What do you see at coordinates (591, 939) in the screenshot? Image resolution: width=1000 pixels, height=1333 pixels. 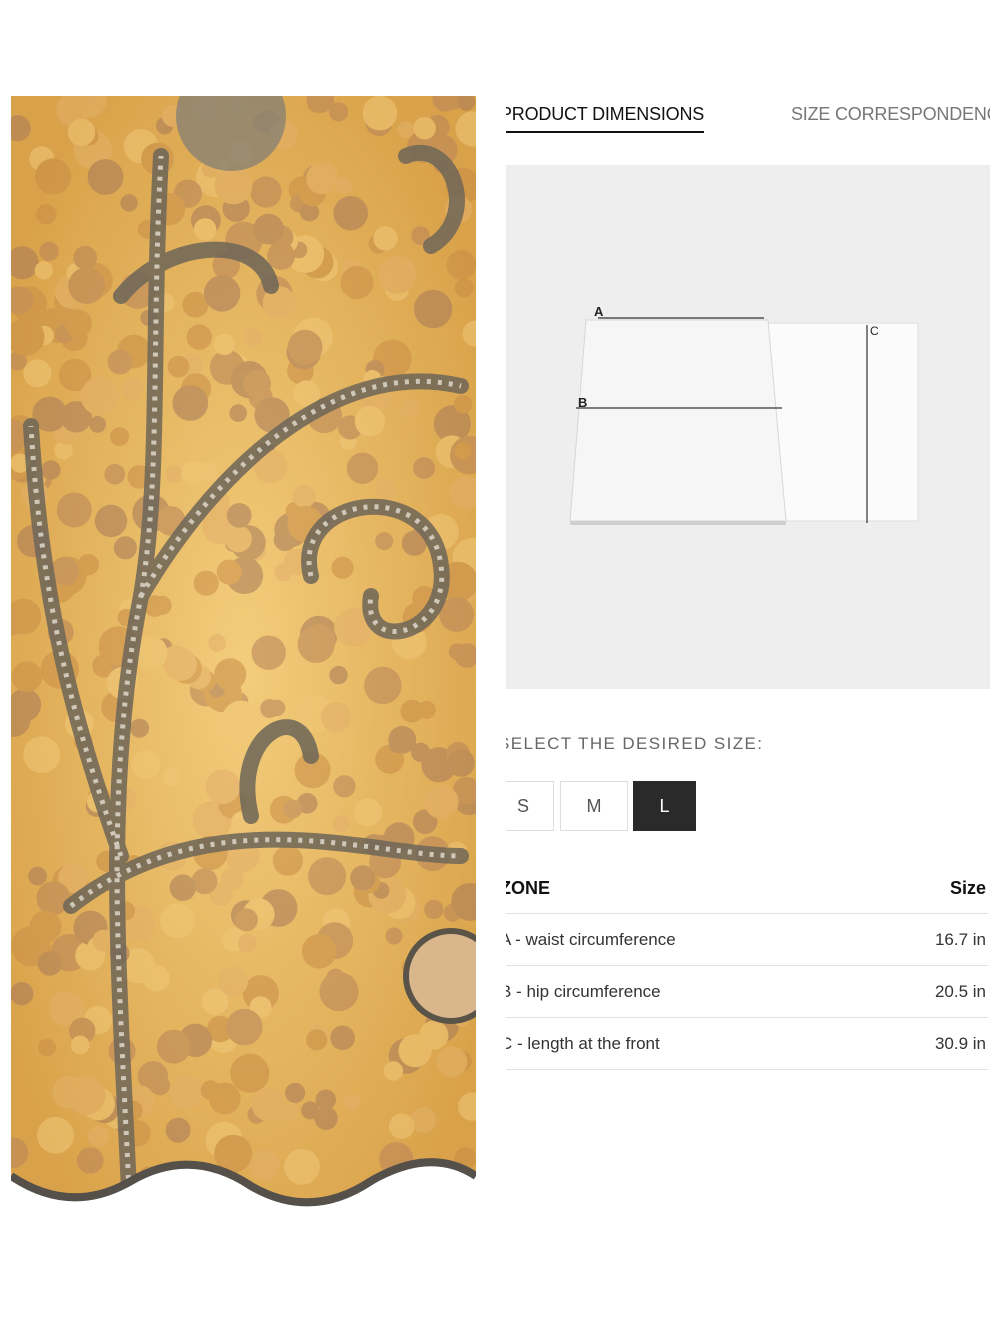 I see `zone-cell: A - waist circumference` at bounding box center [591, 939].